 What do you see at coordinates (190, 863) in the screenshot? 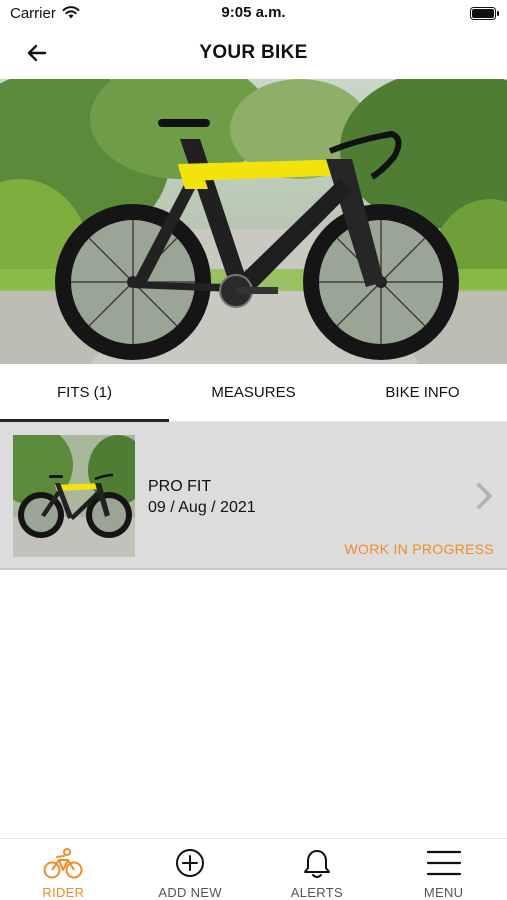
I see `plus-circle-icon` at bounding box center [190, 863].